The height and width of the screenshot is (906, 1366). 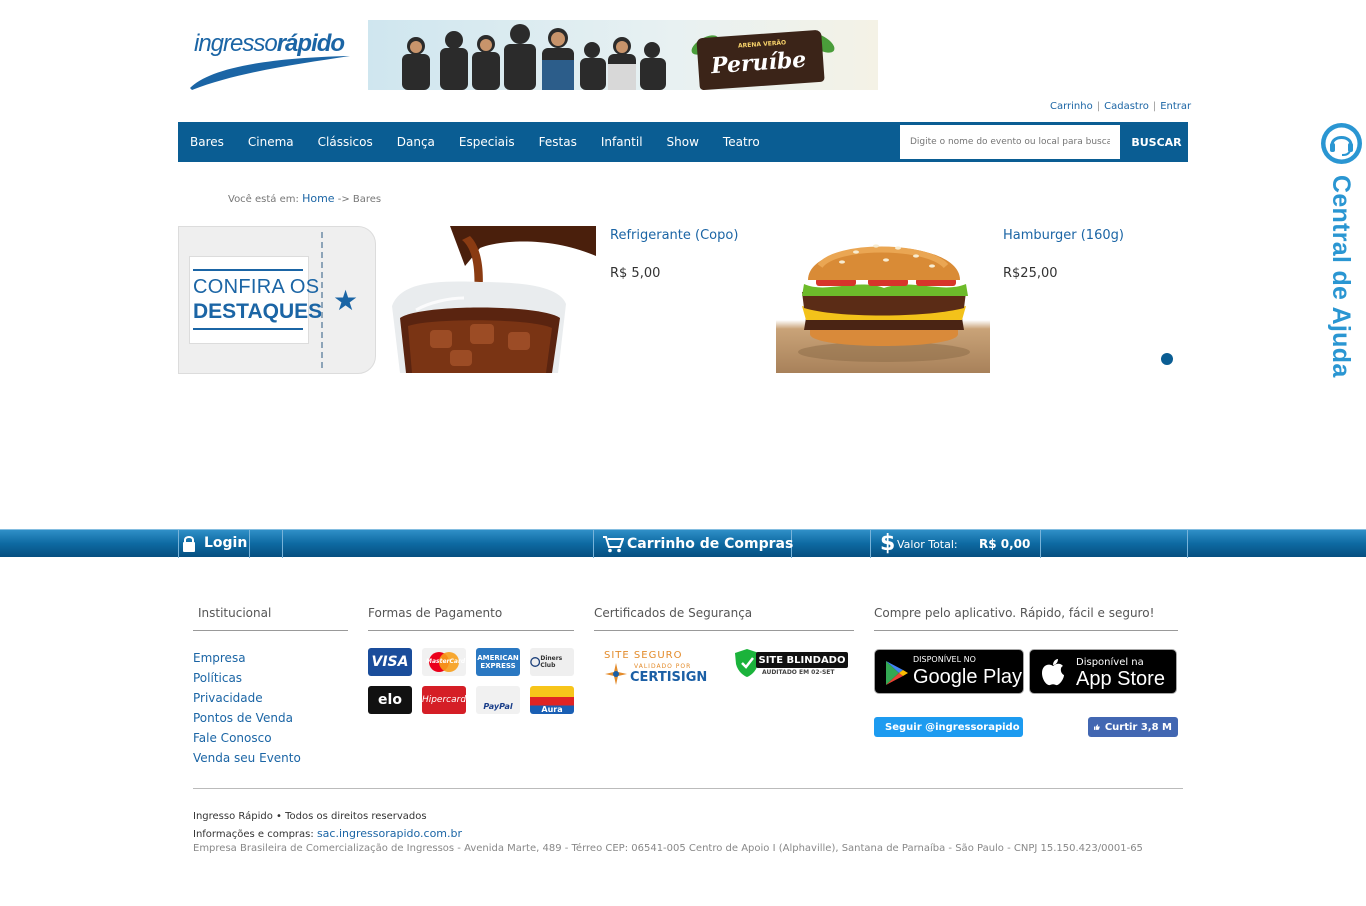 What do you see at coordinates (444, 700) in the screenshot?
I see `hipercard-logo: Hipercard` at bounding box center [444, 700].